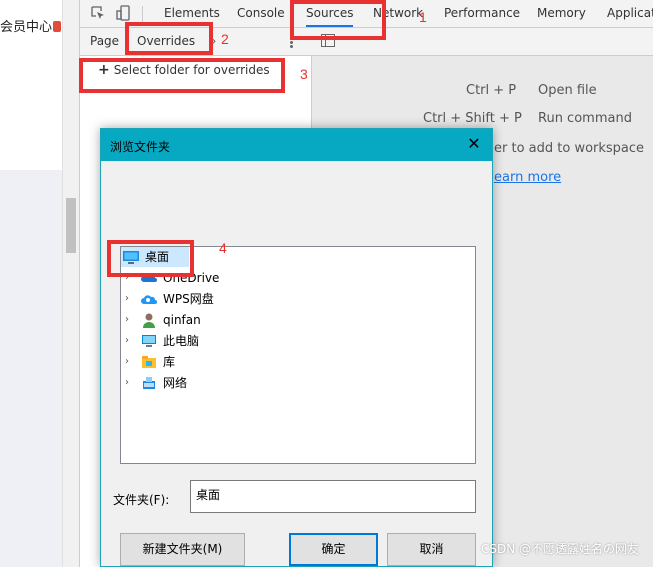  What do you see at coordinates (149, 383) in the screenshot?
I see `network-icon` at bounding box center [149, 383].